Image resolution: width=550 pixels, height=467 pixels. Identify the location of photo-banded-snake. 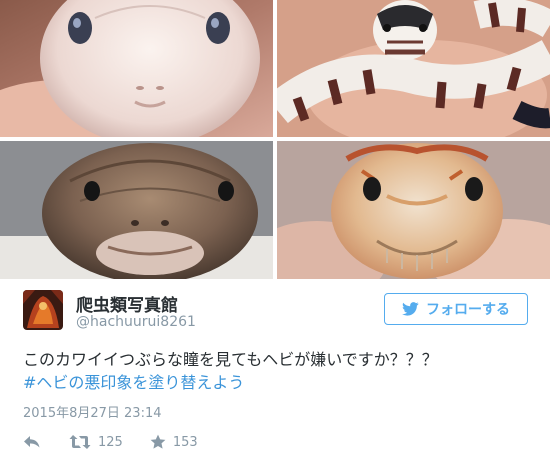
(413, 68).